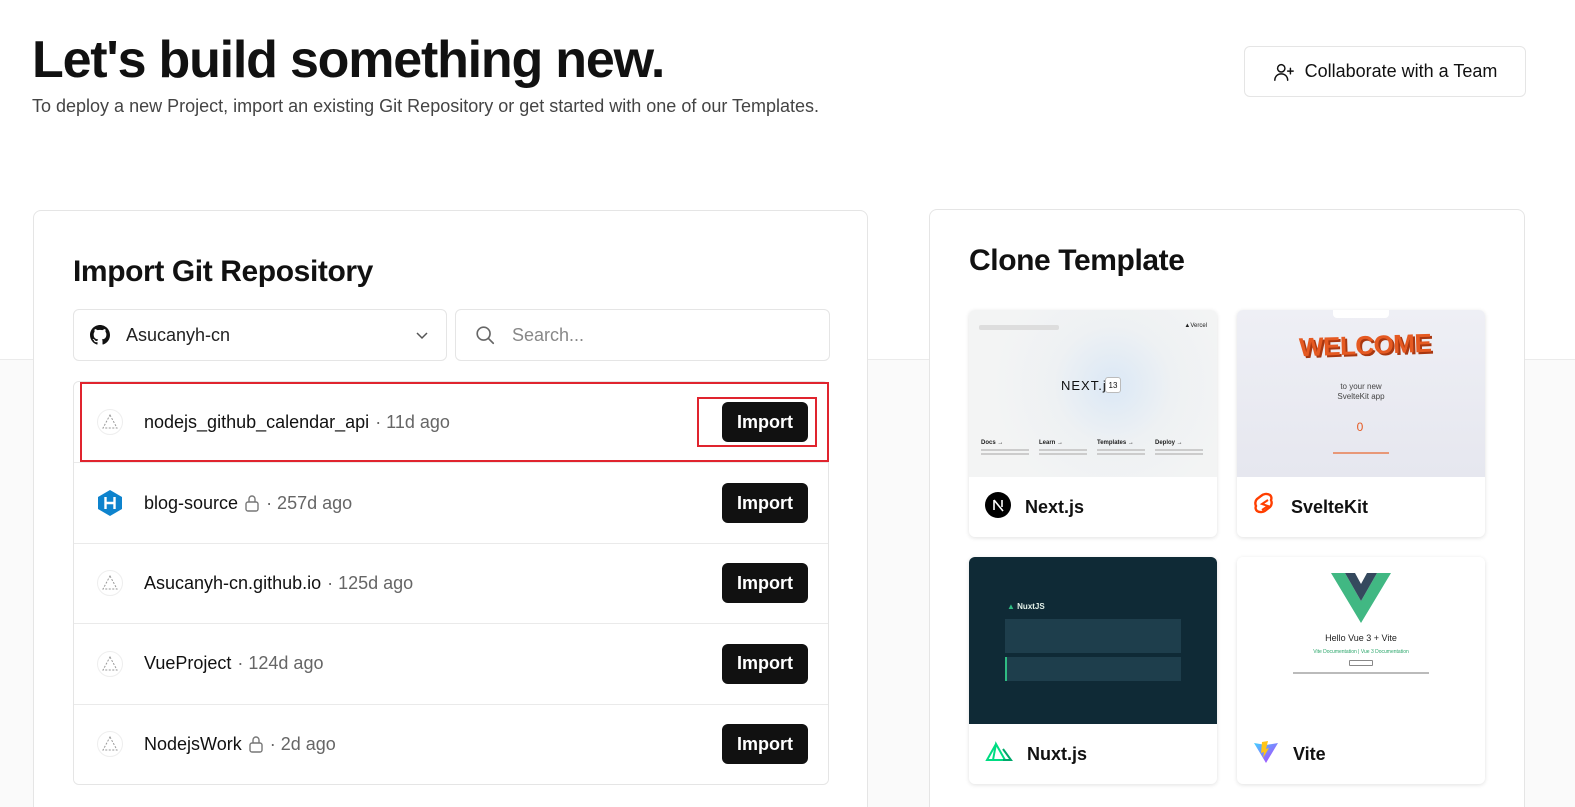  What do you see at coordinates (280, 663) in the screenshot?
I see `repo-updated-time: · 124d ago` at bounding box center [280, 663].